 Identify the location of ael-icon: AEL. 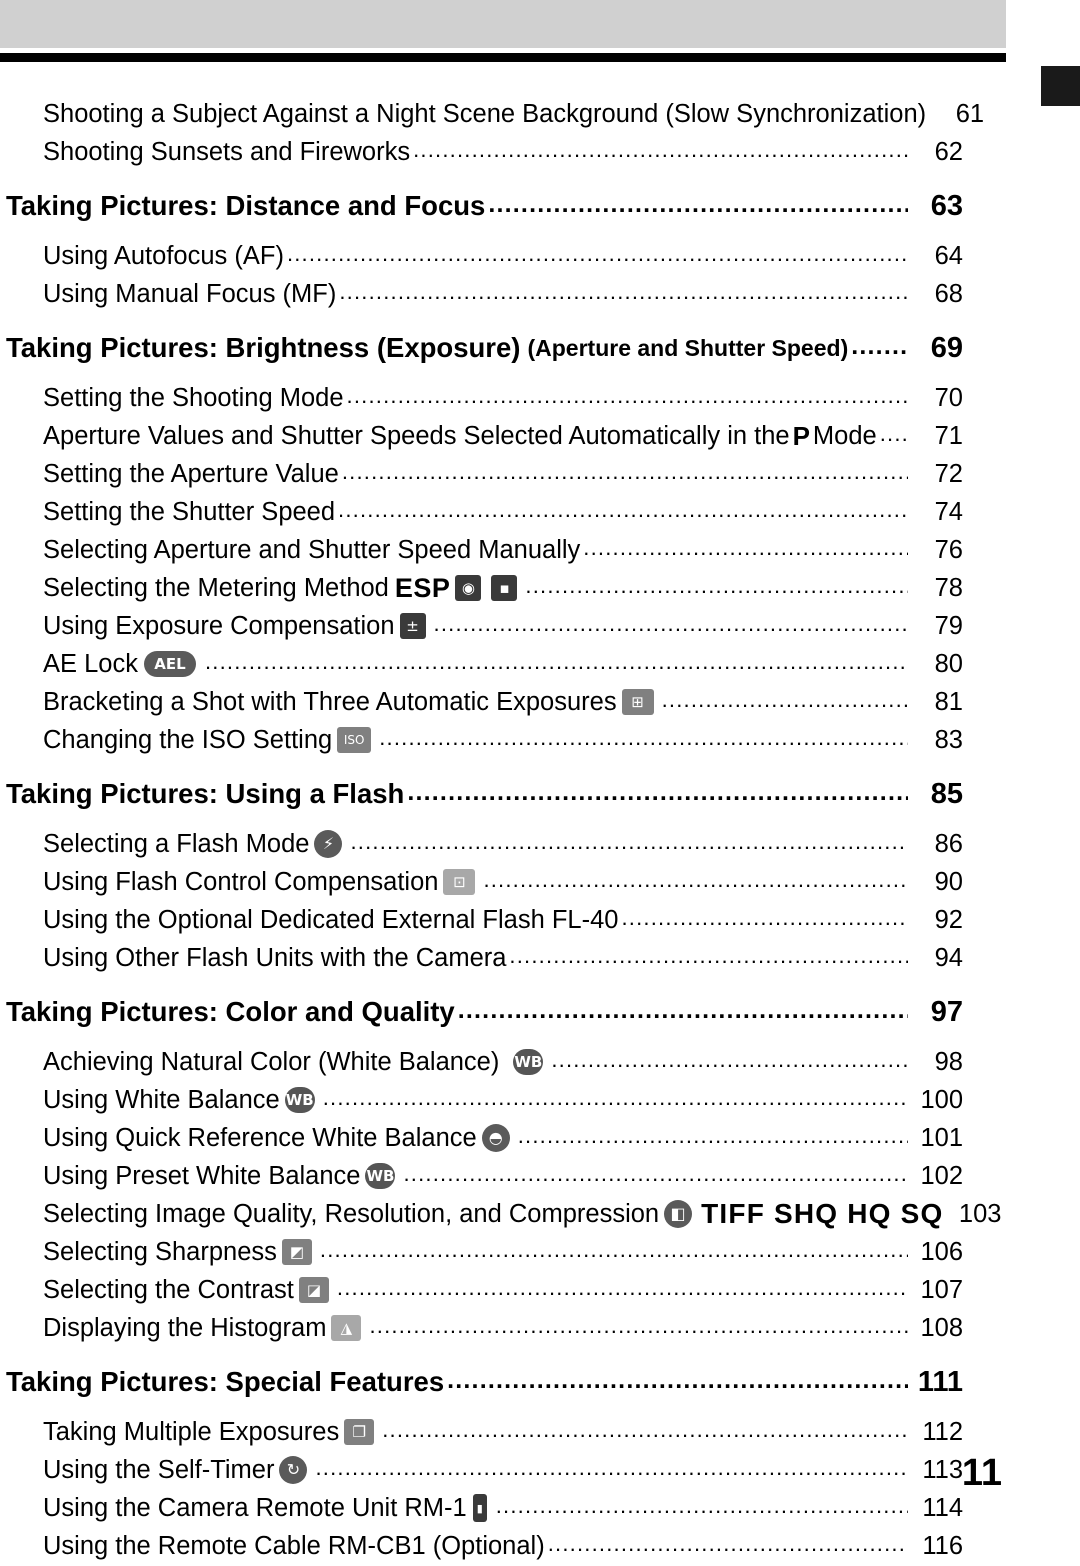
(169, 664).